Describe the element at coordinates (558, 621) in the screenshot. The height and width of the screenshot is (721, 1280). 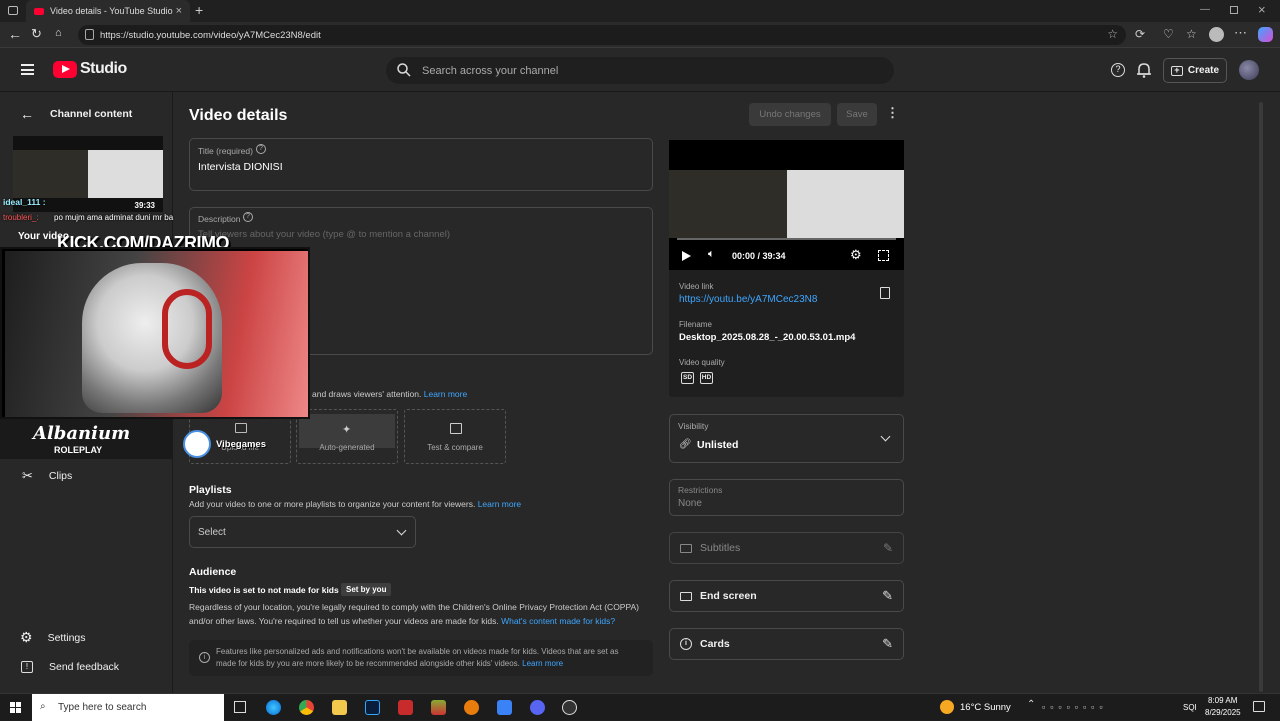
I see `made-for-kids-link: What's content made for kids?` at that location.